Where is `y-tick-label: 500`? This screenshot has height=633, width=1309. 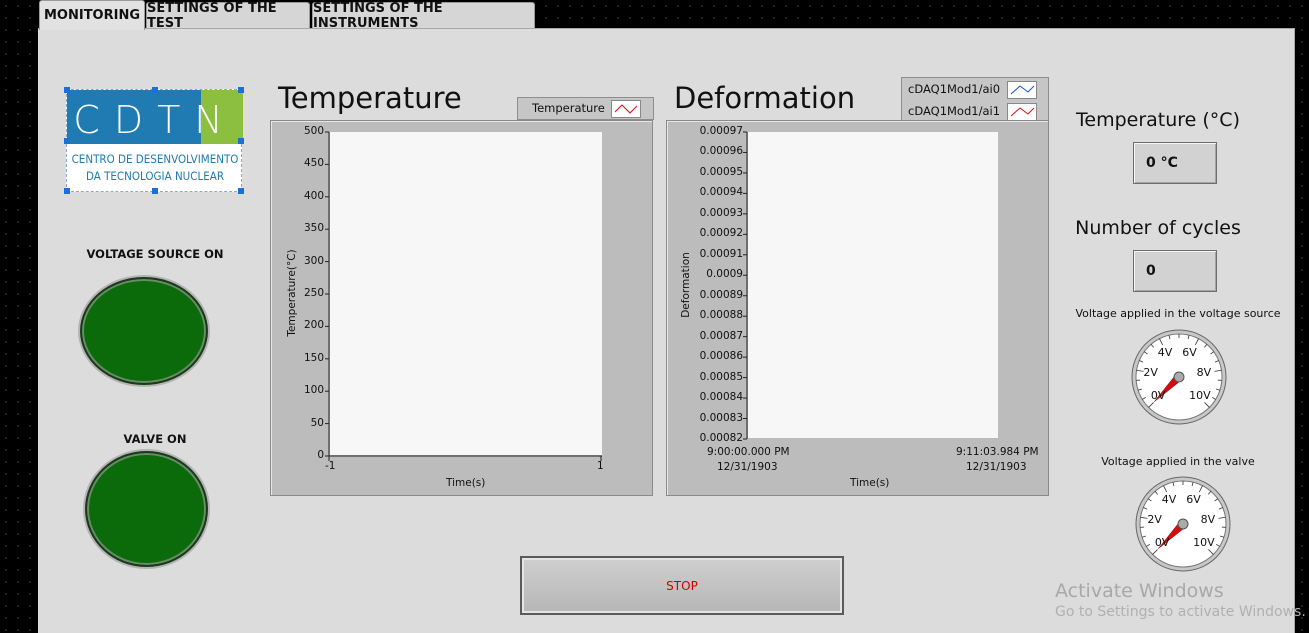
y-tick-label: 500 is located at coordinates (314, 131).